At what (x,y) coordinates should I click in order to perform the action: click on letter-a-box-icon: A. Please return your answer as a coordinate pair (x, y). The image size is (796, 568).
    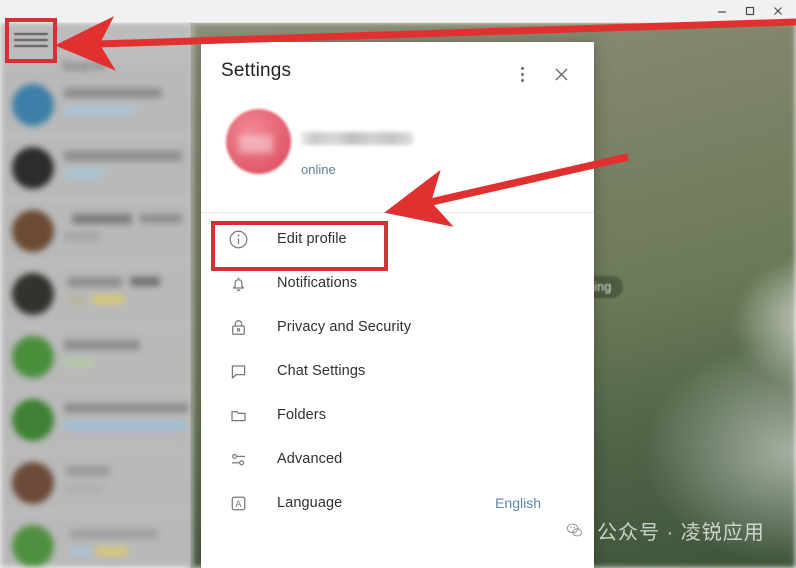
    Looking at the image, I should click on (238, 503).